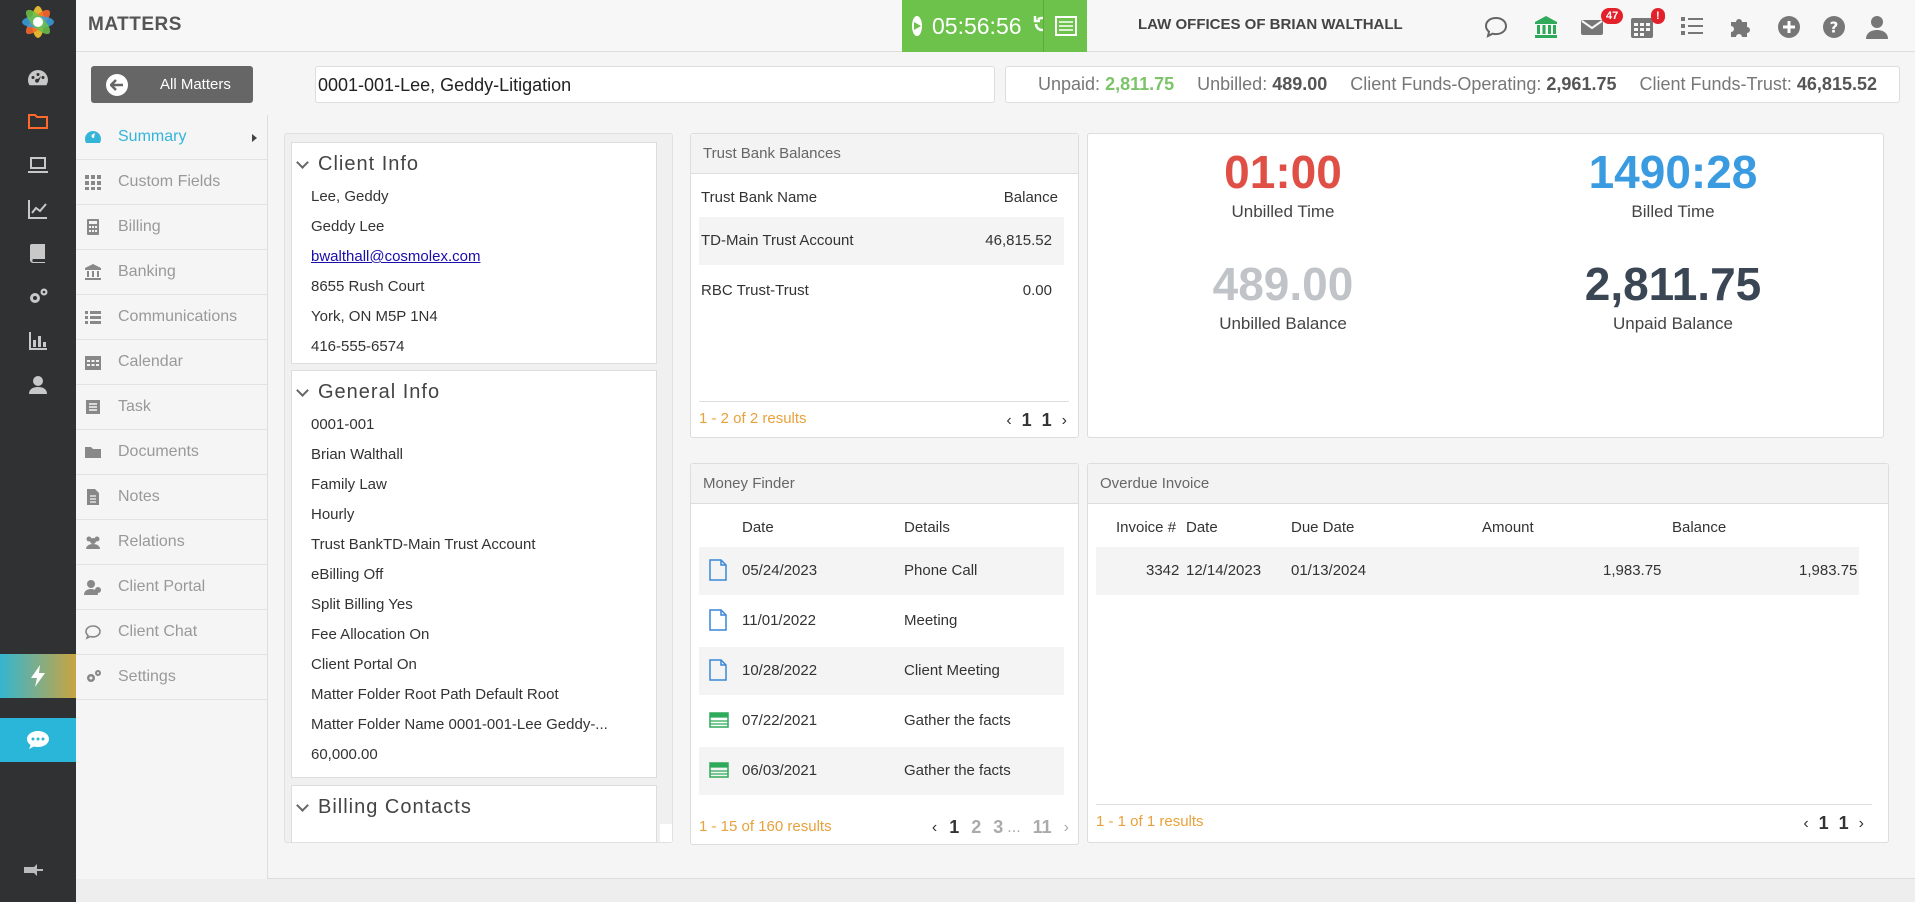  I want to click on firm-name: LAW OFFICES OF BRIAN WALTHALL, so click(1270, 24).